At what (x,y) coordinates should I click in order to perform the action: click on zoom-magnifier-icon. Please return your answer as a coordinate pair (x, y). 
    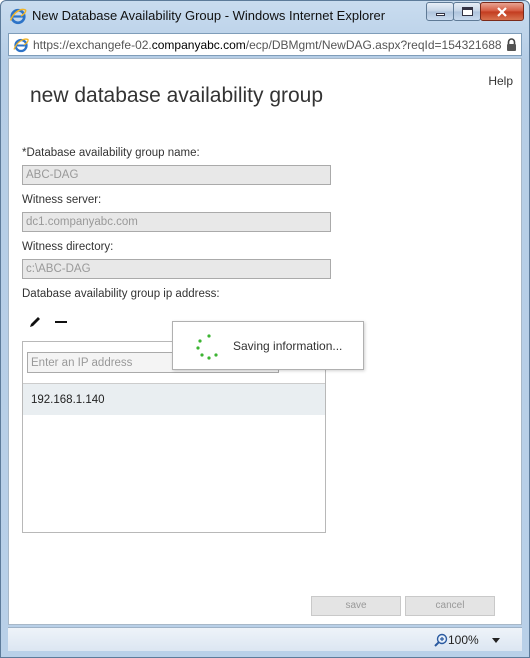
    Looking at the image, I should click on (441, 640).